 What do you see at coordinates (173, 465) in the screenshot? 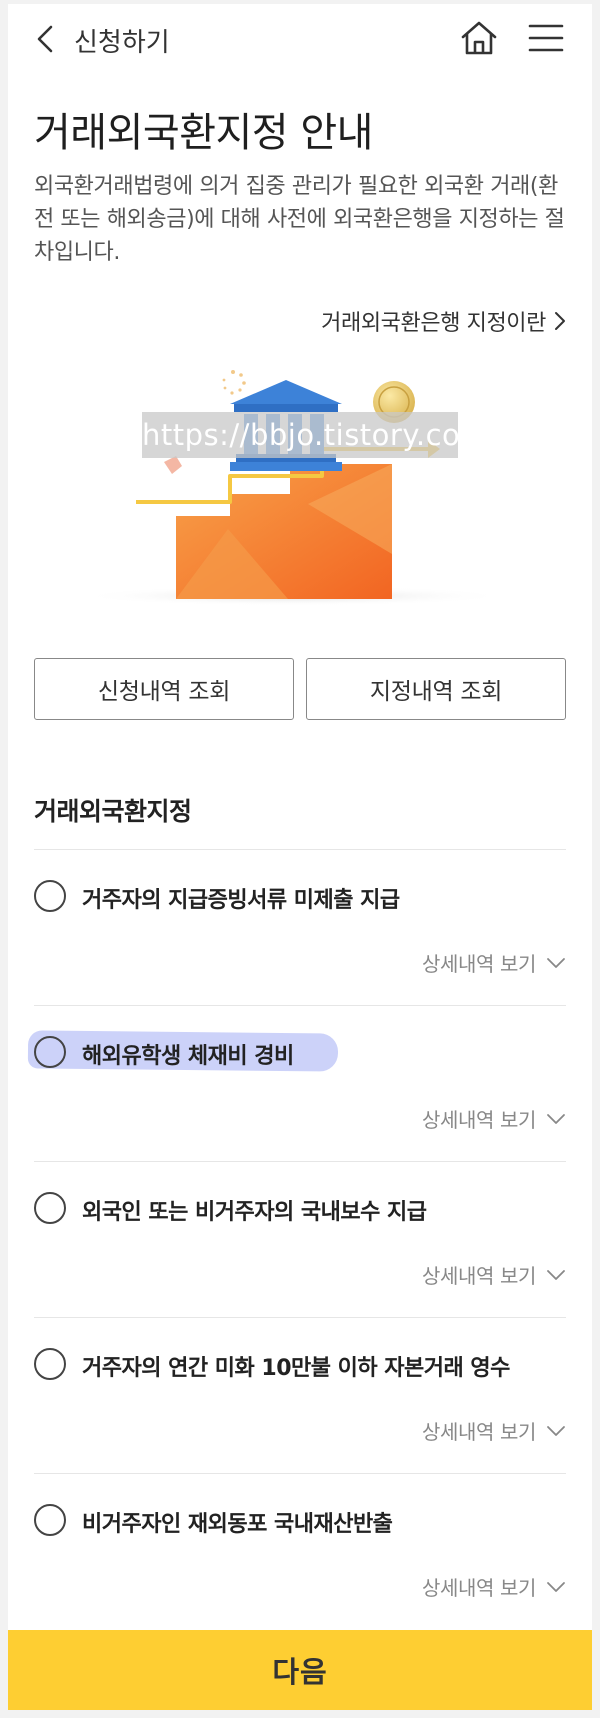
I see `gem-icon` at bounding box center [173, 465].